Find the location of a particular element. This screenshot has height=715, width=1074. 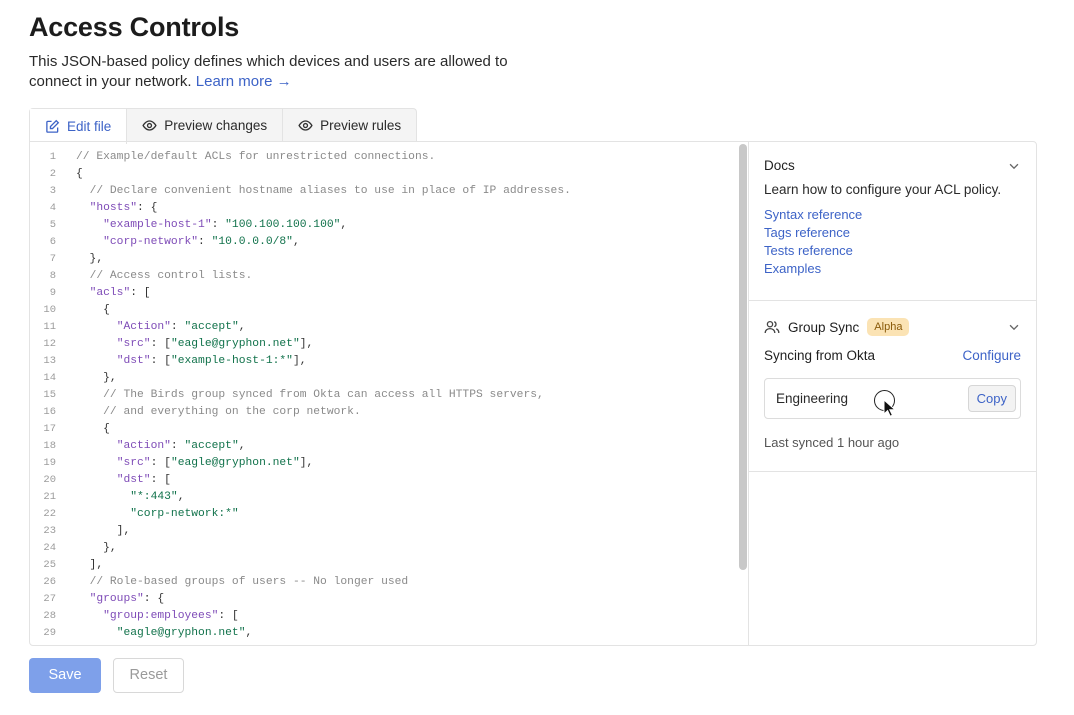

code-line: 20 "dst": [ is located at coordinates (300, 480).